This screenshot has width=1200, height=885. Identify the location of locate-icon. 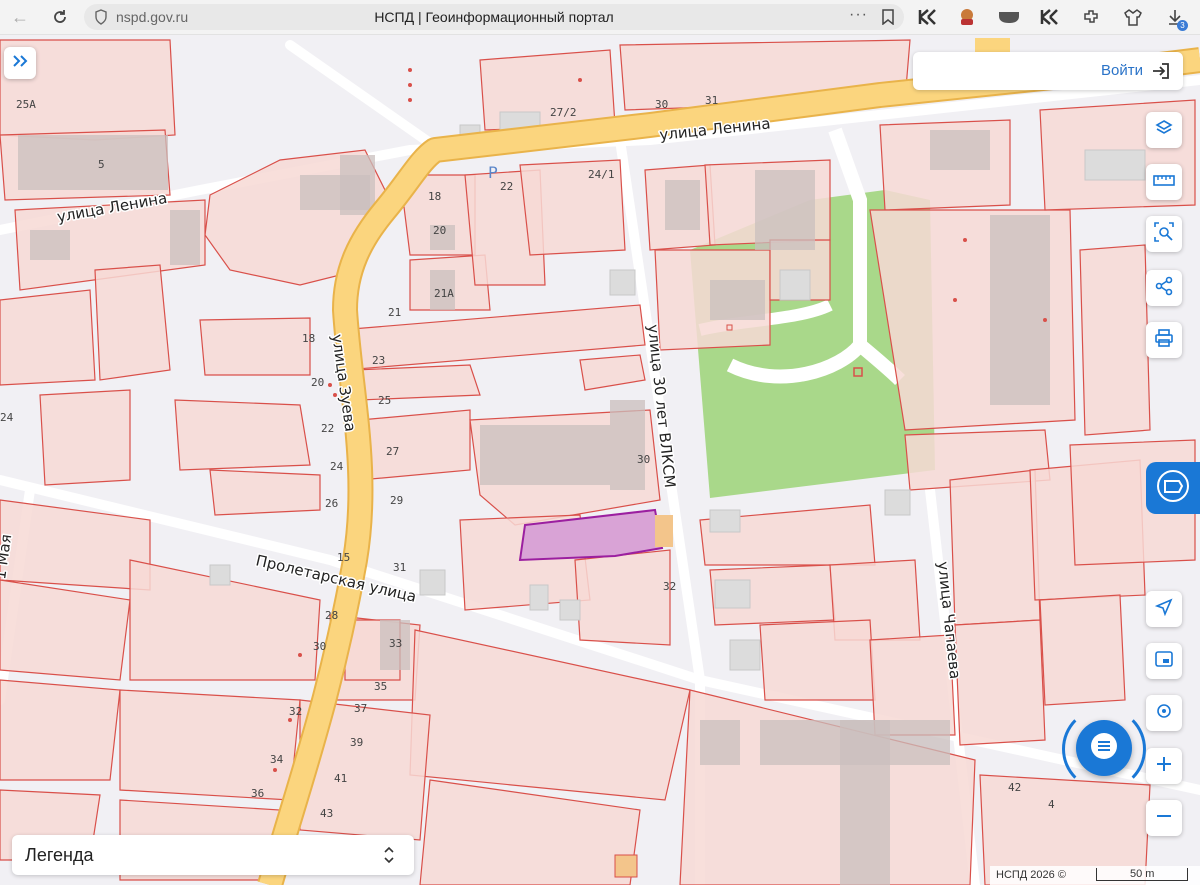
(1163, 609).